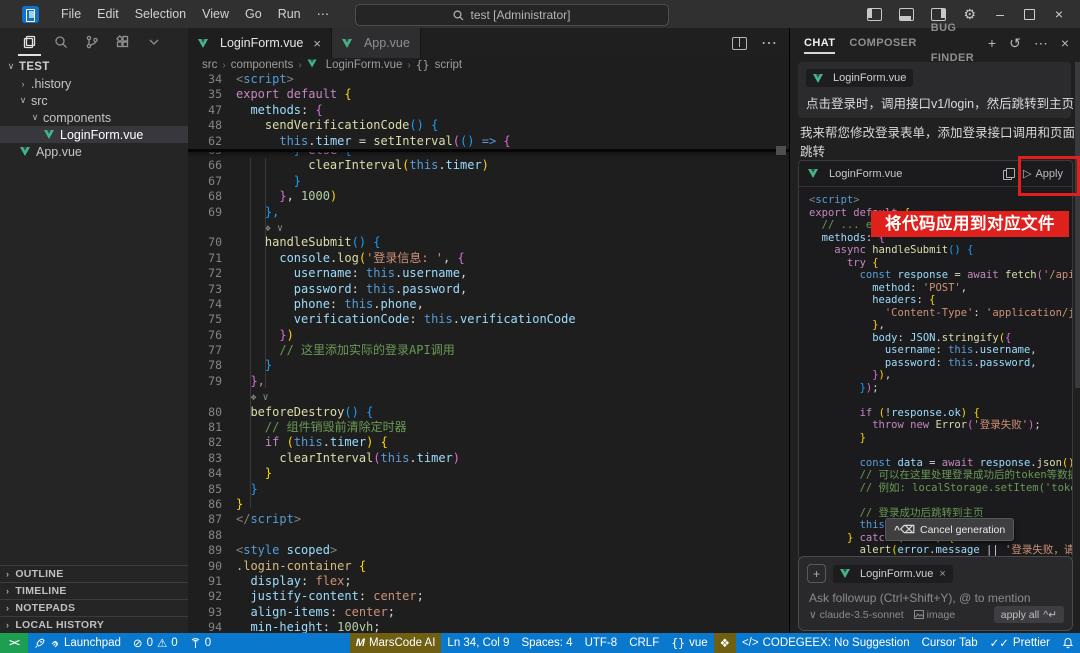 The image size is (1080, 653). I want to click on model-selector: ∨ claude-3.5-sonnet, so click(856, 615).